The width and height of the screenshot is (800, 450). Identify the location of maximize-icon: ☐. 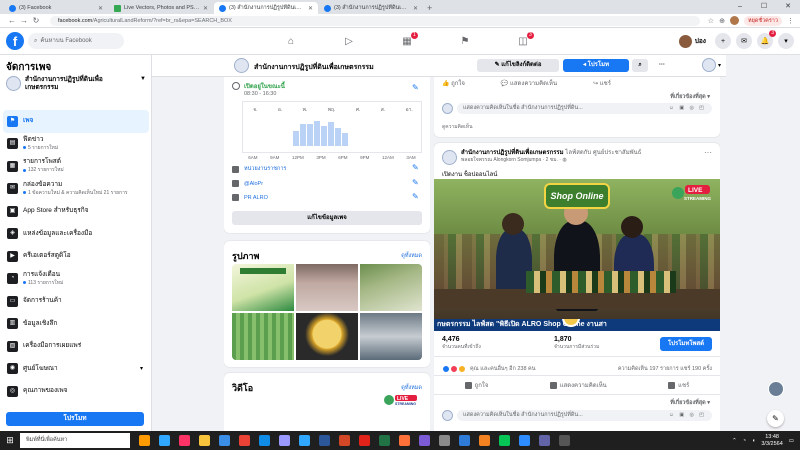
(764, 7).